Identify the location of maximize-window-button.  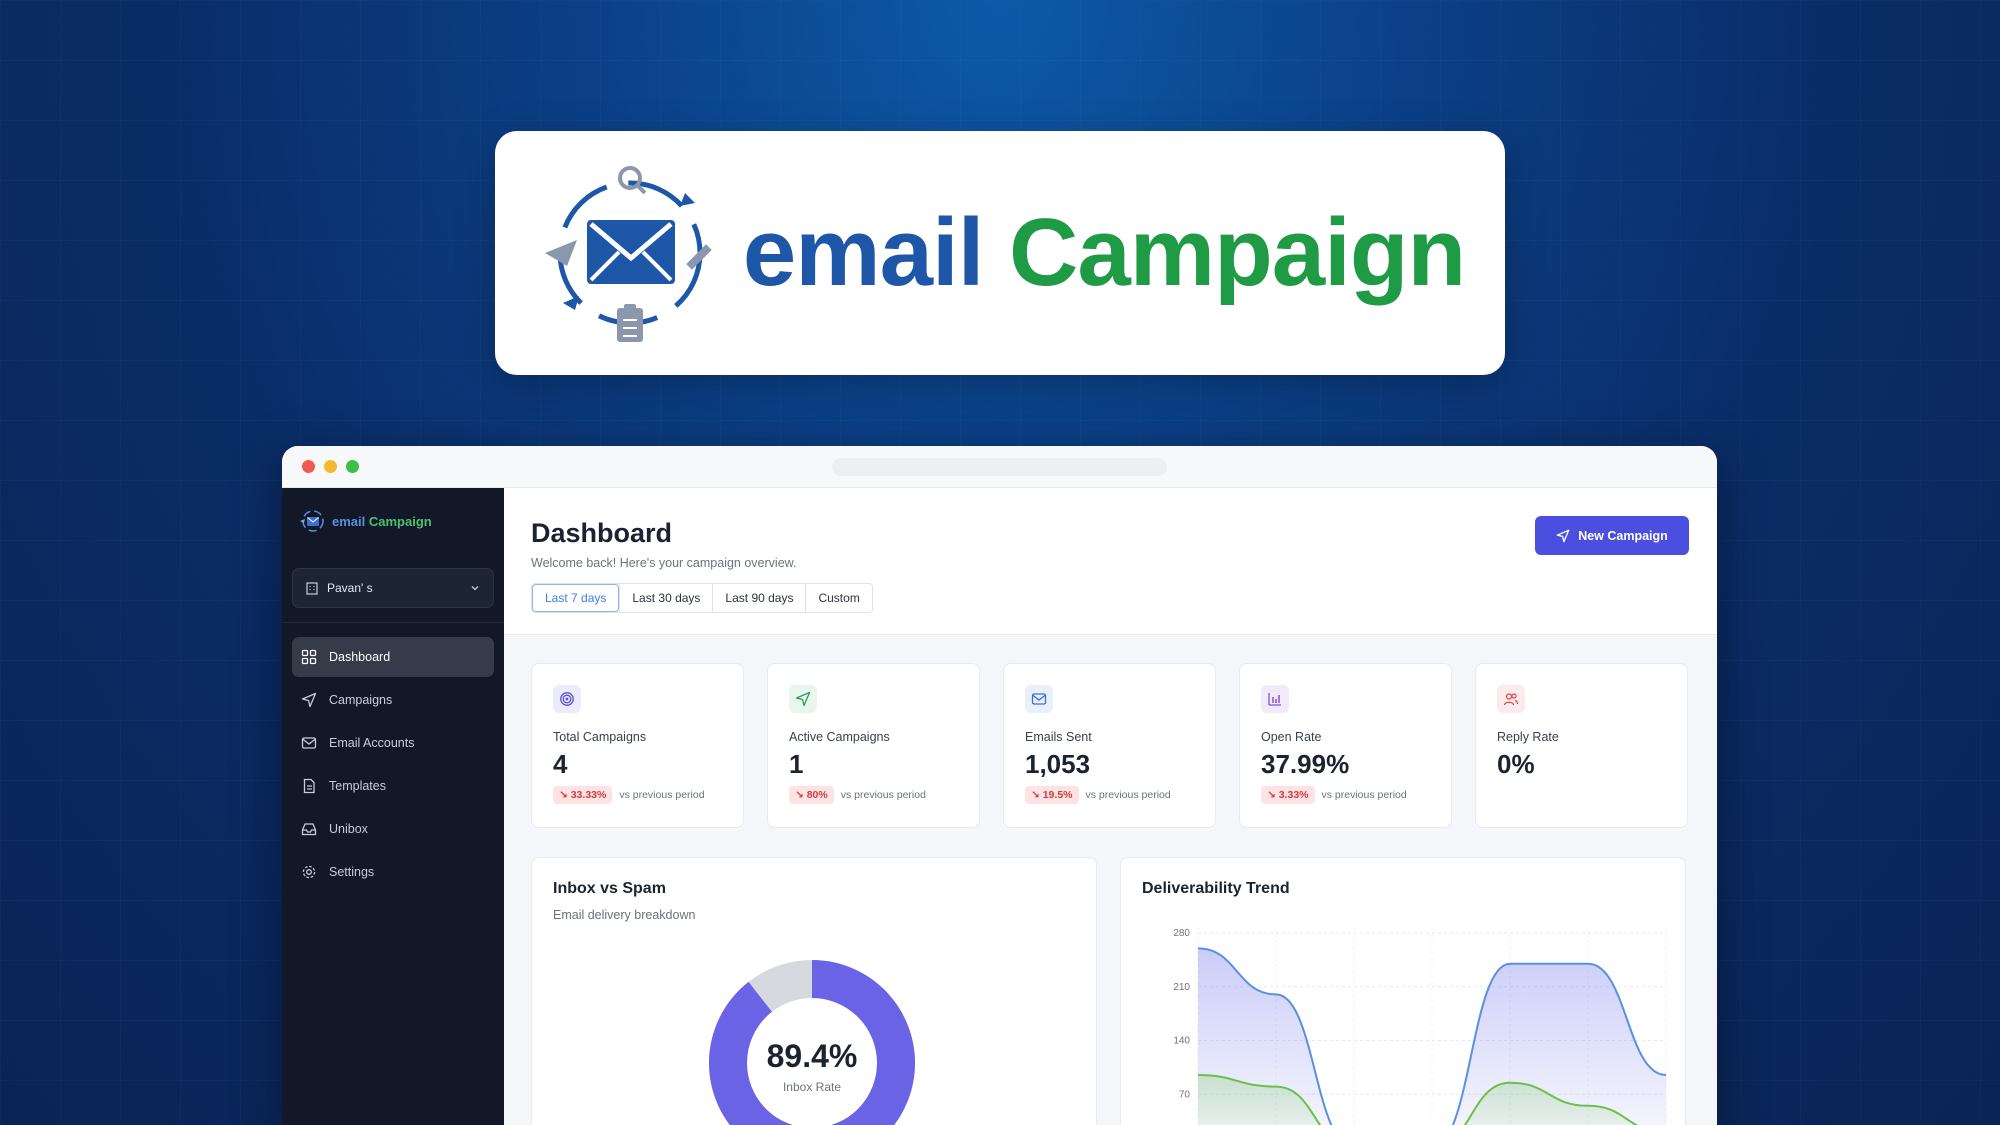
(352, 466).